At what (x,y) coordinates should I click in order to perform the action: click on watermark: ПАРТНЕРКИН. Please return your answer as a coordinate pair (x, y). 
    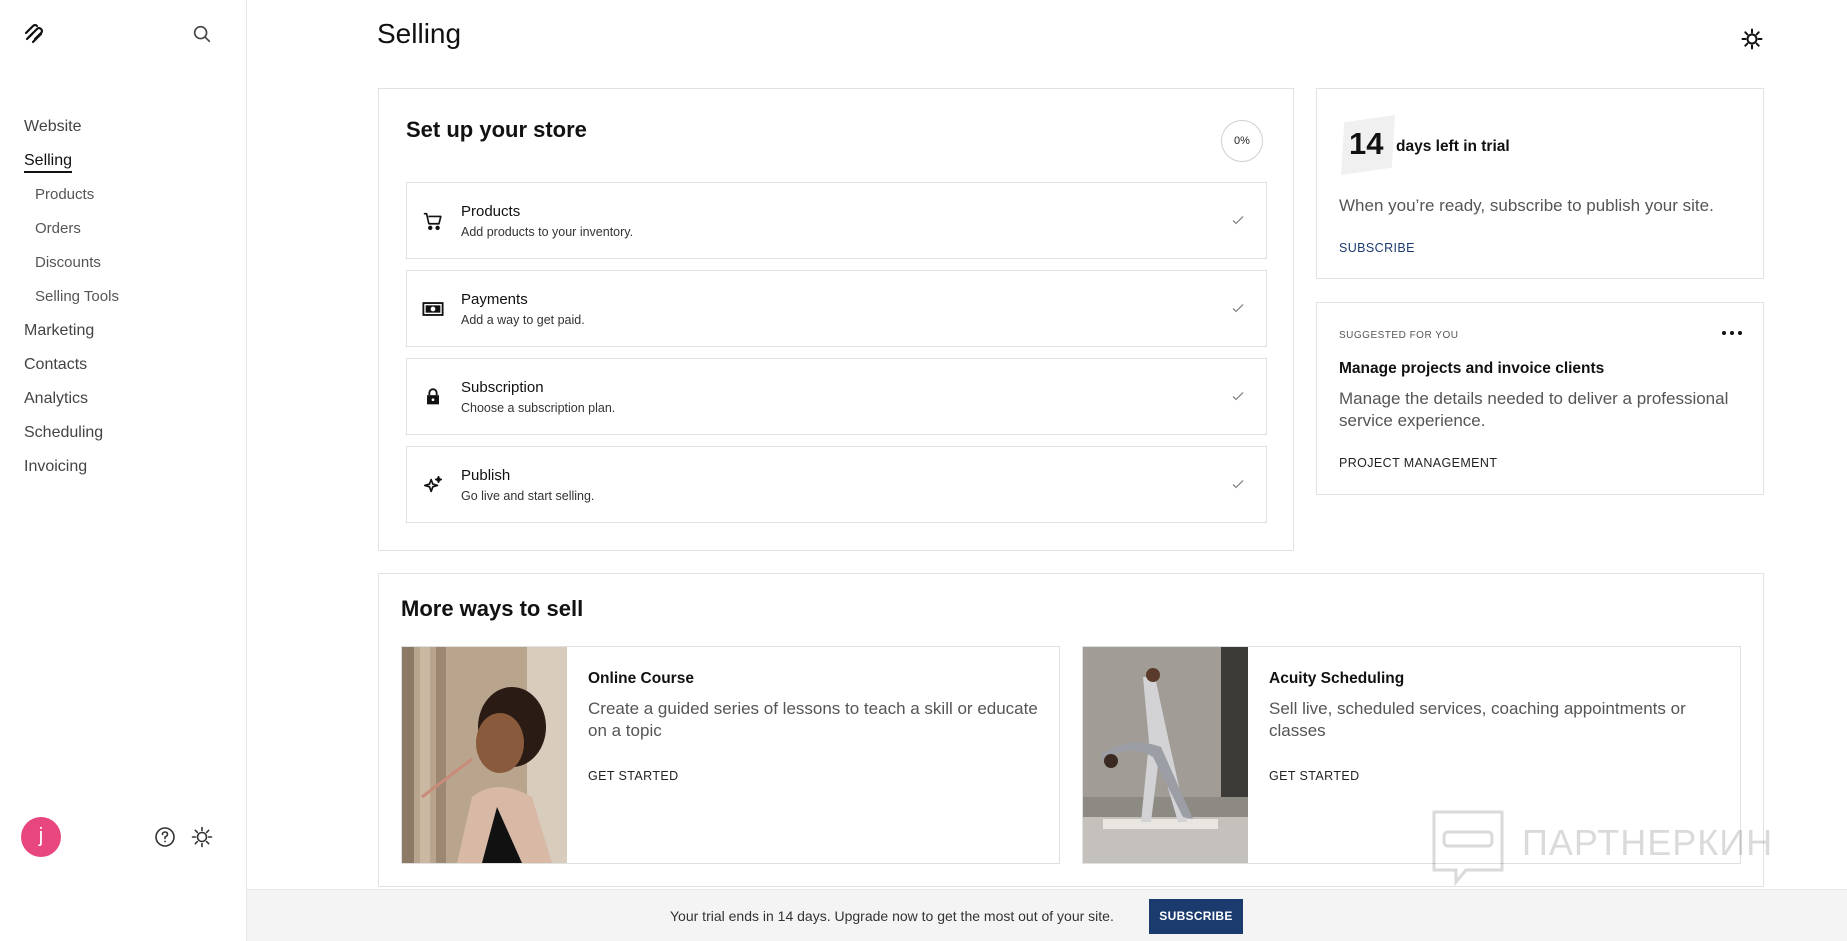
    Looking at the image, I should click on (1615, 847).